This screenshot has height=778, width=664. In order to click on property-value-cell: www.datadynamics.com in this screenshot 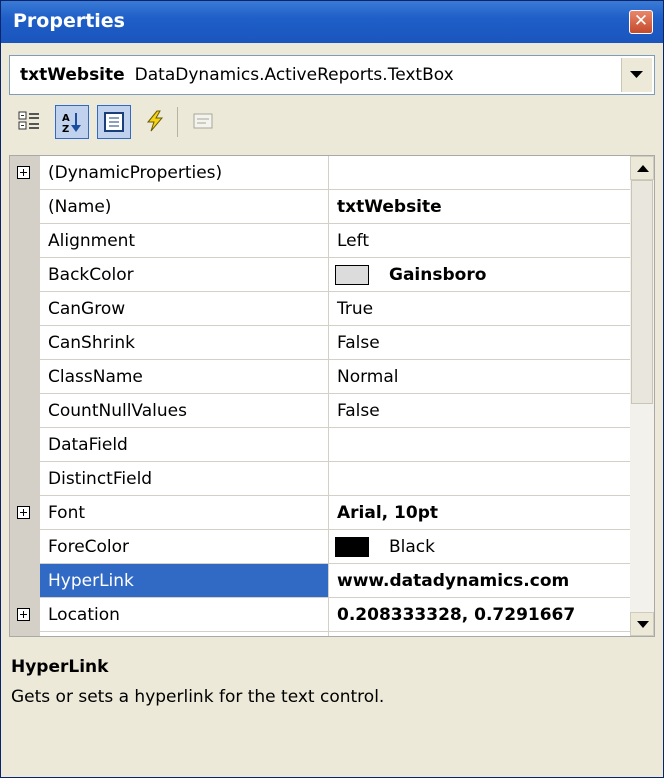, I will do `click(479, 581)`.